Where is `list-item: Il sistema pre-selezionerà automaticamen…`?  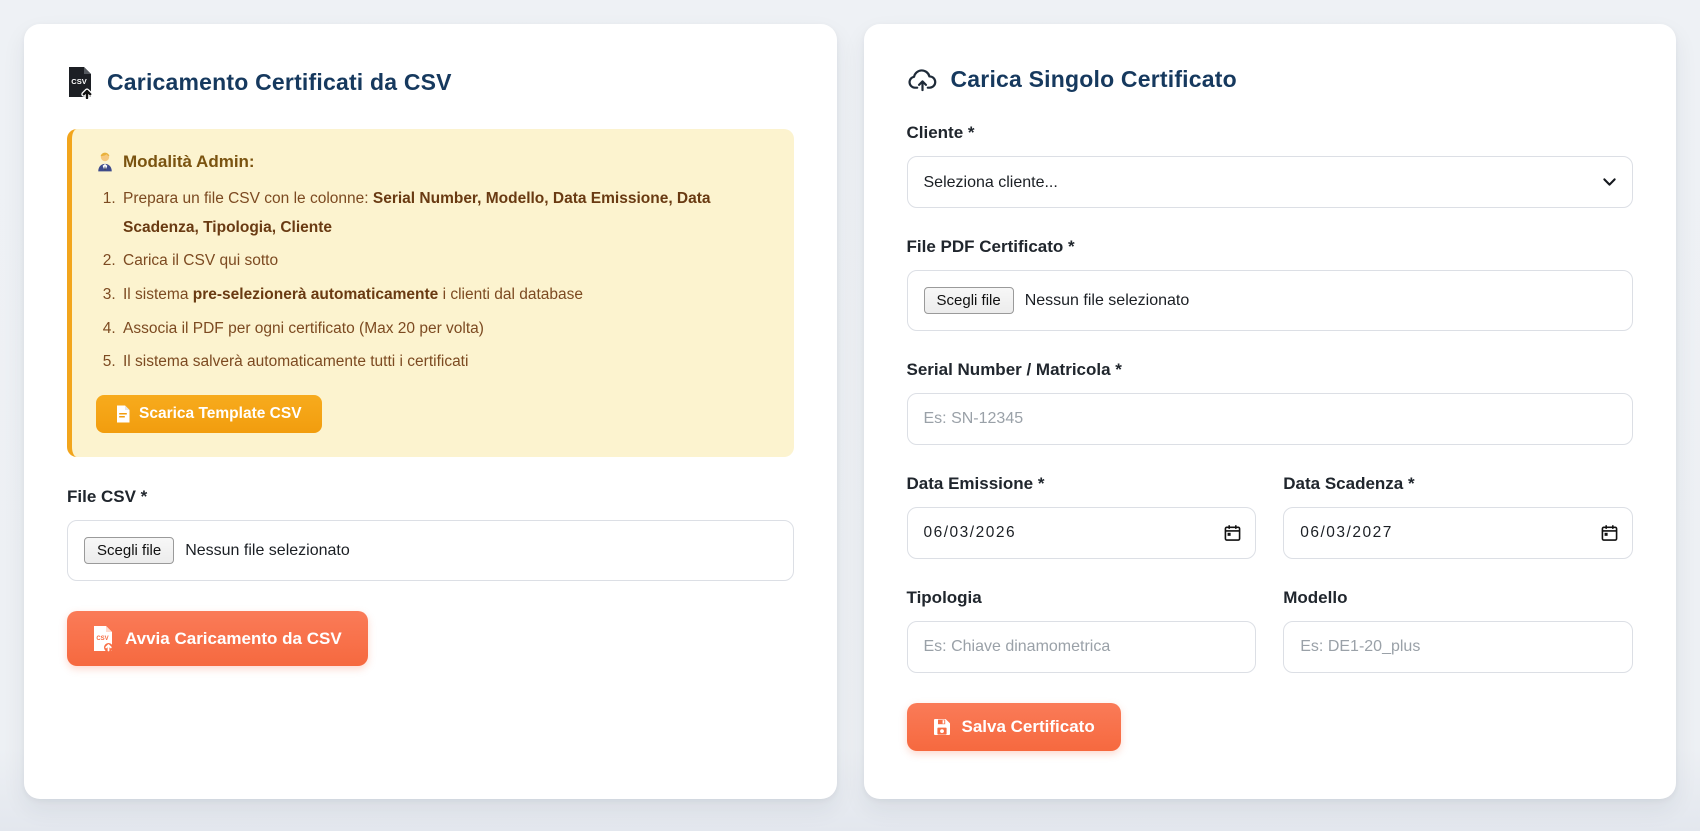
list-item: Il sistema pre-selezionerà automaticamen… is located at coordinates (445, 295).